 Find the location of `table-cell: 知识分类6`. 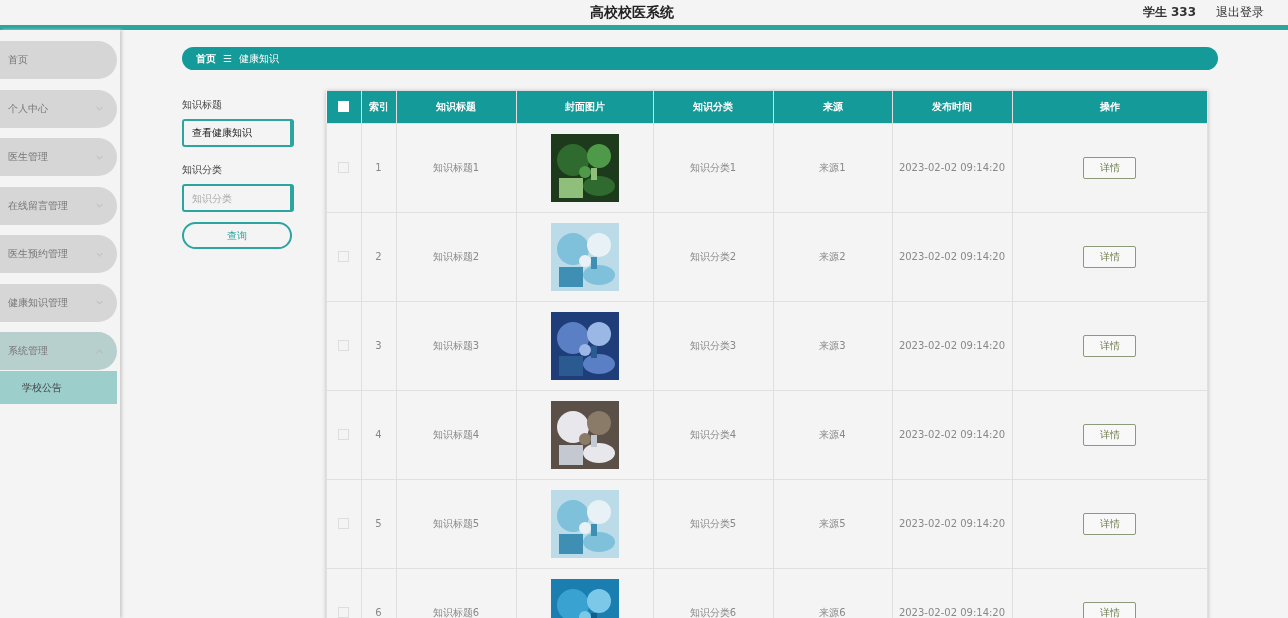

table-cell: 知识分类6 is located at coordinates (713, 612).